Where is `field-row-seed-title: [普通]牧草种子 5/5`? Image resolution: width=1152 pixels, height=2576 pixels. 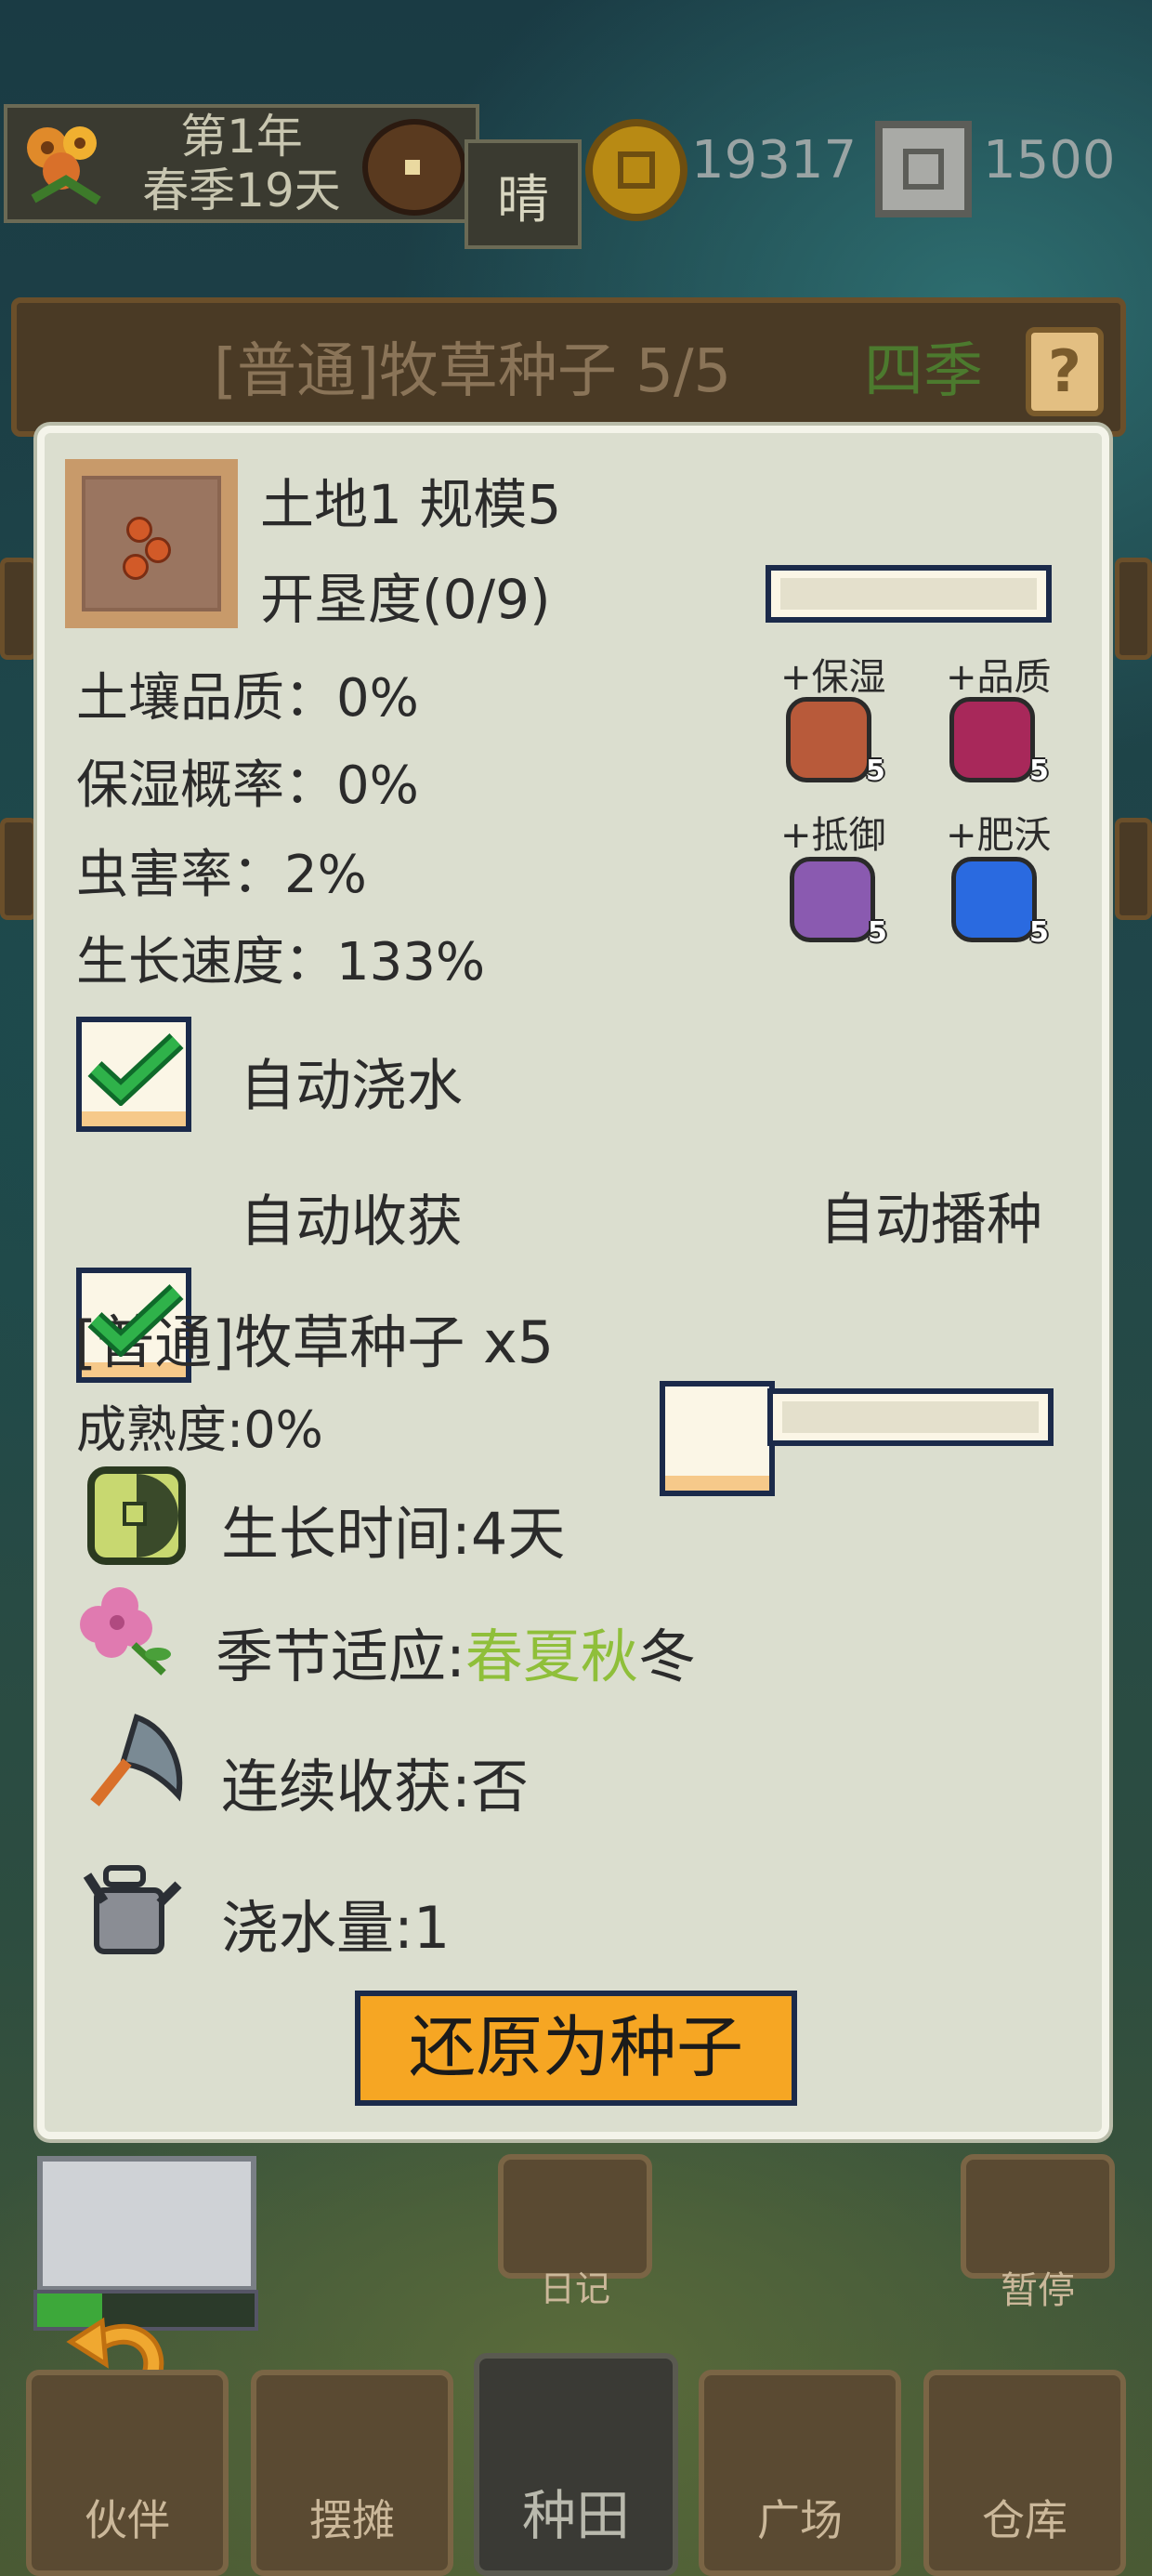
field-row-seed-title: [普通]牧草种子 5/5 is located at coordinates (473, 371).